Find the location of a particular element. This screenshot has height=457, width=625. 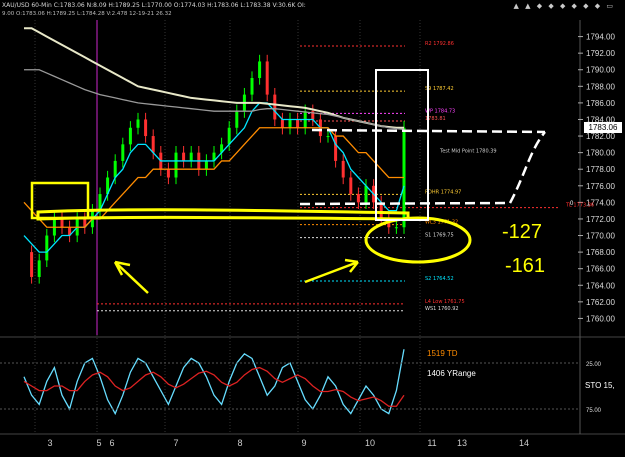

y-tick-label: 1788.00 is located at coordinates (600, 86).